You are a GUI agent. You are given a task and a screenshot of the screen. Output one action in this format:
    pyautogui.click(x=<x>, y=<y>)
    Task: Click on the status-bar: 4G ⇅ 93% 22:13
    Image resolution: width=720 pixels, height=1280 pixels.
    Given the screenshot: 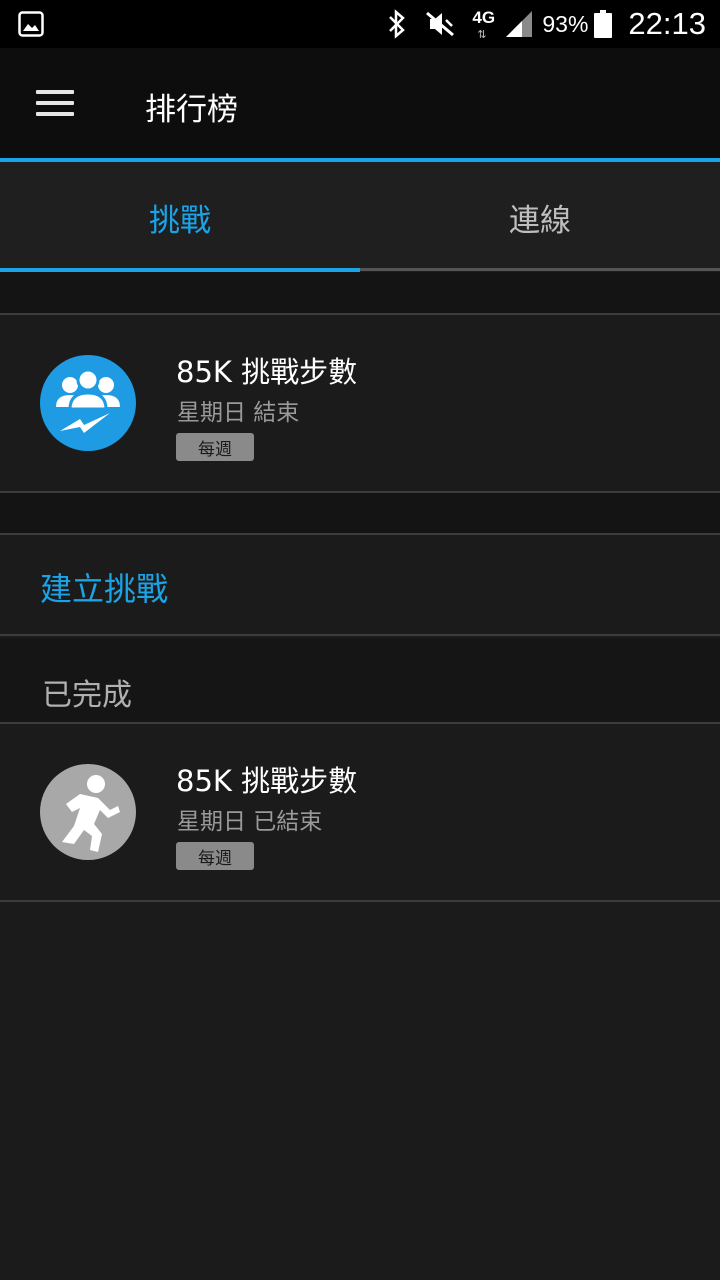 What is the action you would take?
    pyautogui.click(x=360, y=24)
    